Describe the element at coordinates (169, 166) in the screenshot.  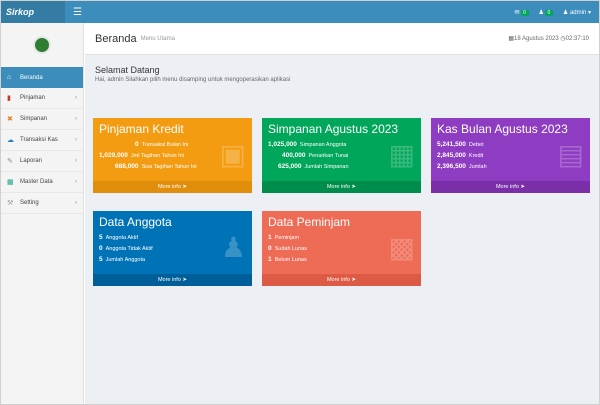
I see `box-label: Sisa Tagihan Tahun Ini` at that location.